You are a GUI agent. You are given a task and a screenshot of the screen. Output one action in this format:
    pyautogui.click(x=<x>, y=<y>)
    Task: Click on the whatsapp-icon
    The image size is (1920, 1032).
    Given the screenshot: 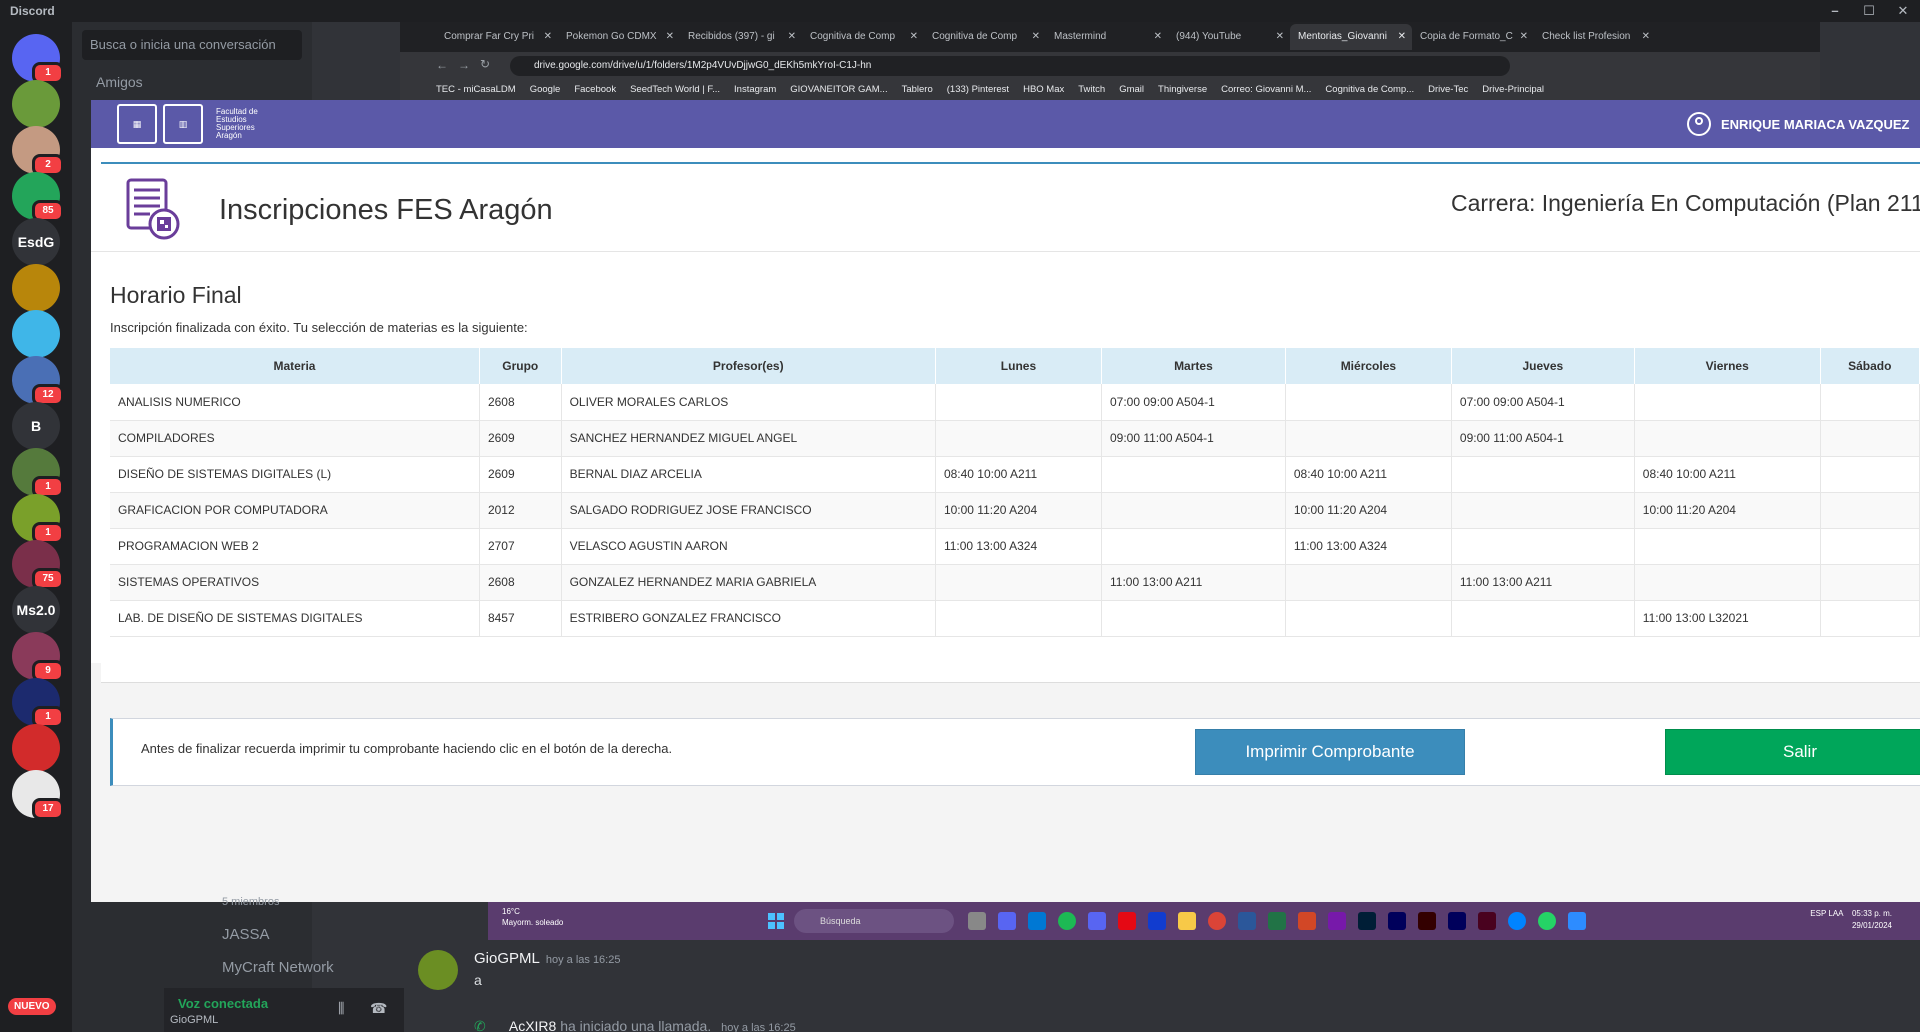 What is the action you would take?
    pyautogui.click(x=1547, y=921)
    